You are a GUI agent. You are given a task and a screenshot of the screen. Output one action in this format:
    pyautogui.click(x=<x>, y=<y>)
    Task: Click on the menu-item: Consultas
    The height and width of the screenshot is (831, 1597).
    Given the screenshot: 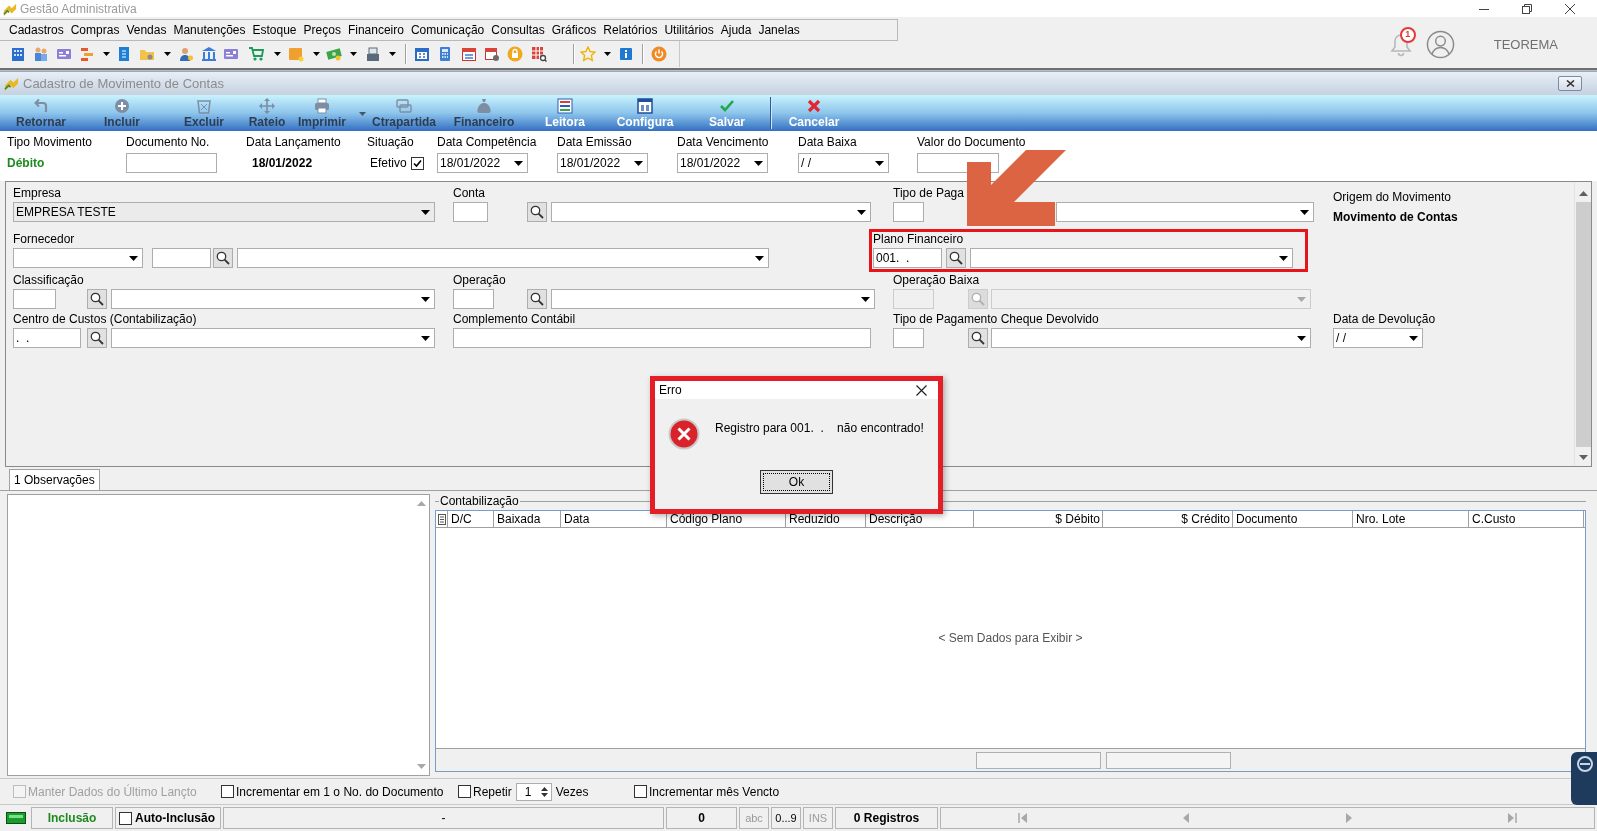 What is the action you would take?
    pyautogui.click(x=518, y=30)
    